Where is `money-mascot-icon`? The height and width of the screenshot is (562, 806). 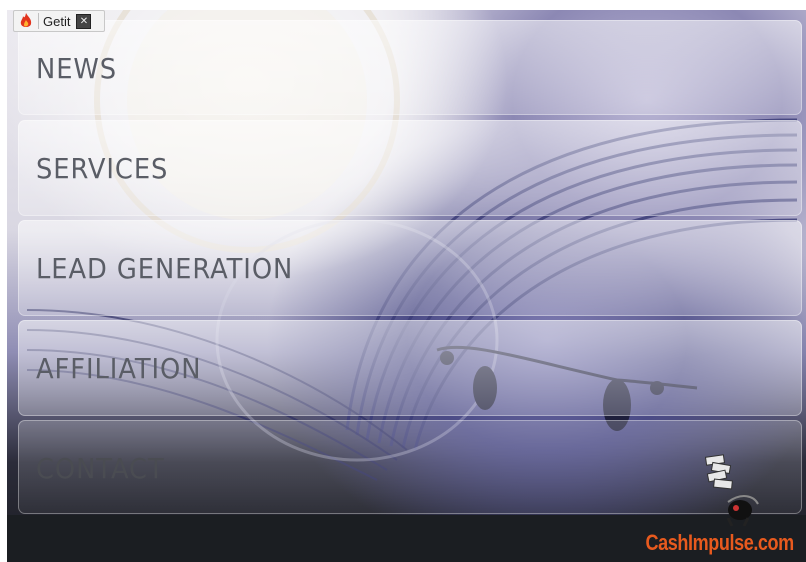
money-mascot-icon is located at coordinates (731, 490).